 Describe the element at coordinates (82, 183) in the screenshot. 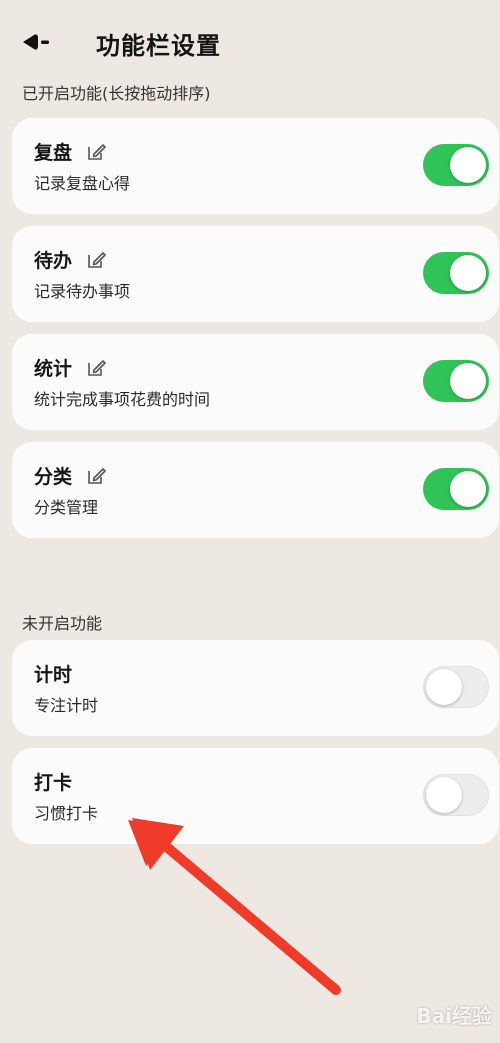

I see `feature-desc: 记录复盘心得` at that location.